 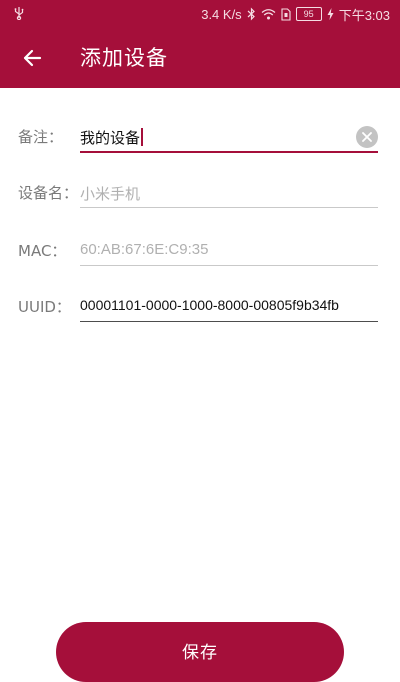 What do you see at coordinates (251, 14) in the screenshot?
I see `bluetooth-icon` at bounding box center [251, 14].